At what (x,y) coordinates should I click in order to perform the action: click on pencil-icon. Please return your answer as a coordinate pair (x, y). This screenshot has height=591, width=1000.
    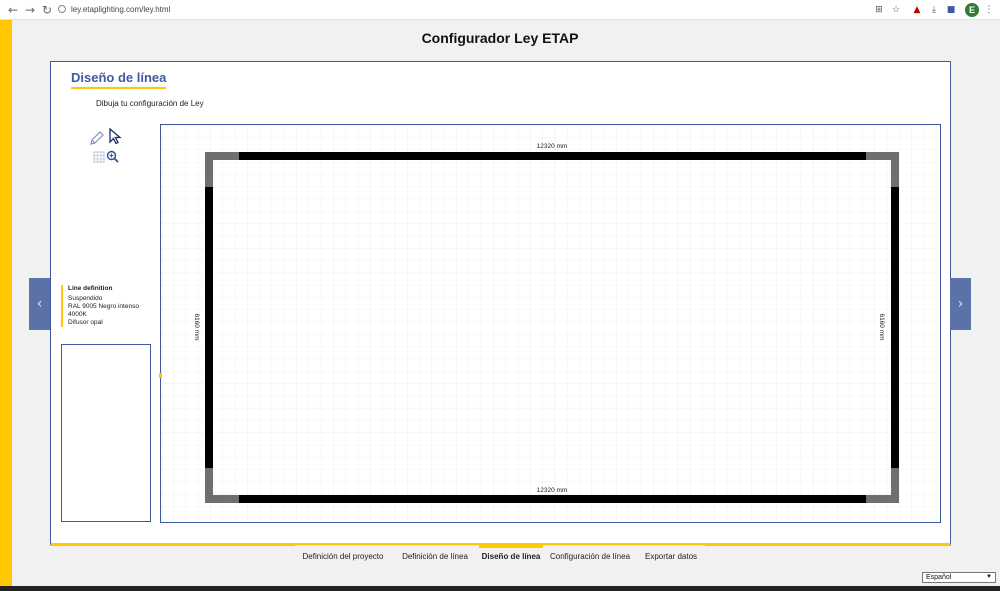
    Looking at the image, I should click on (97, 138).